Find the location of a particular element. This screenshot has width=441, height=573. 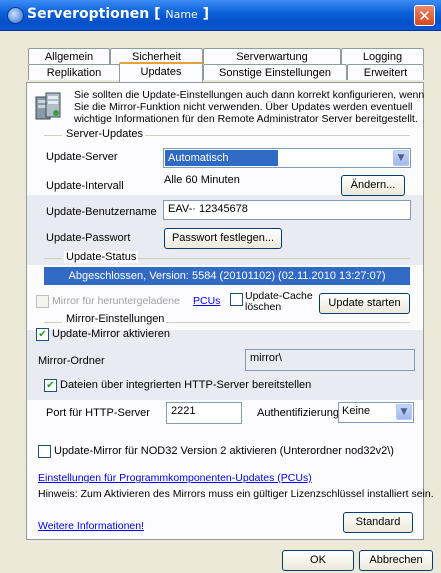

clear-cache-label-2: löschen is located at coordinates (263, 307).